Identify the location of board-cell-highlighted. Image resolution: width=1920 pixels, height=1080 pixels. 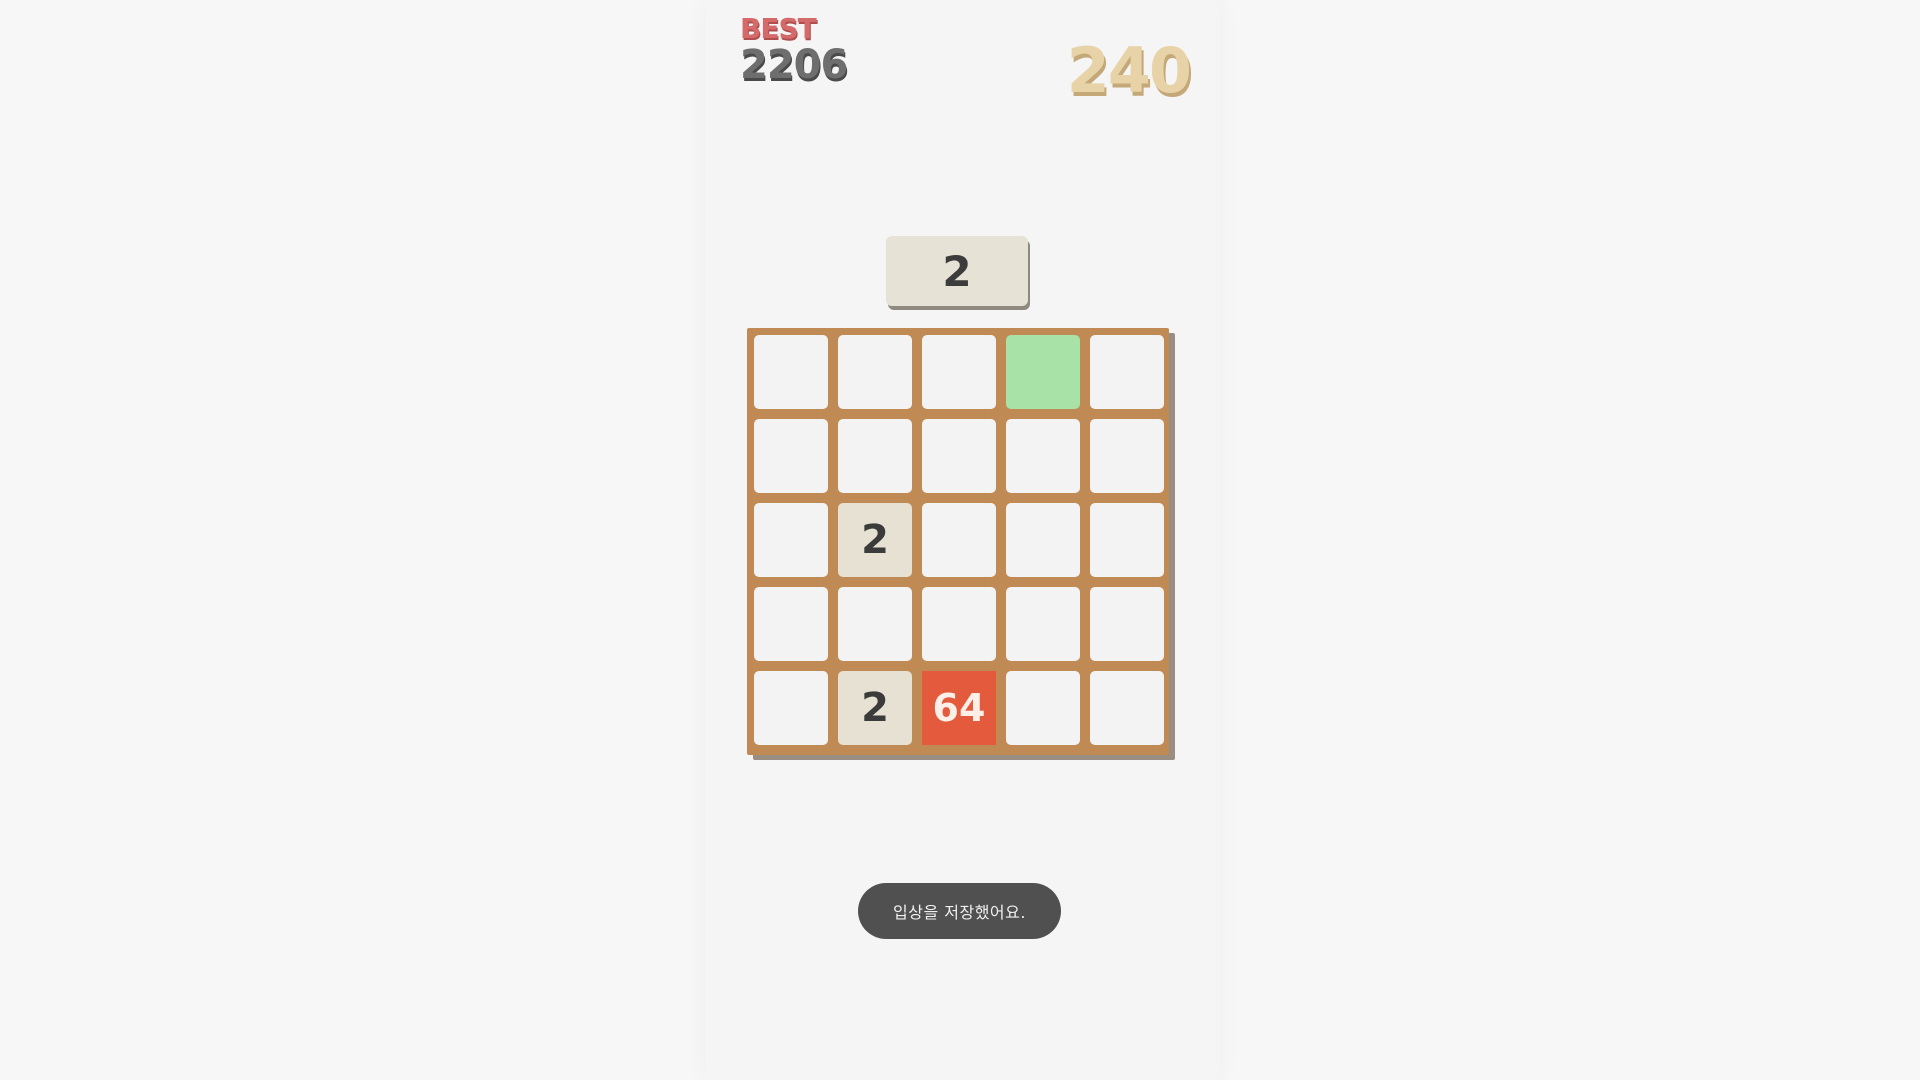
(1043, 372).